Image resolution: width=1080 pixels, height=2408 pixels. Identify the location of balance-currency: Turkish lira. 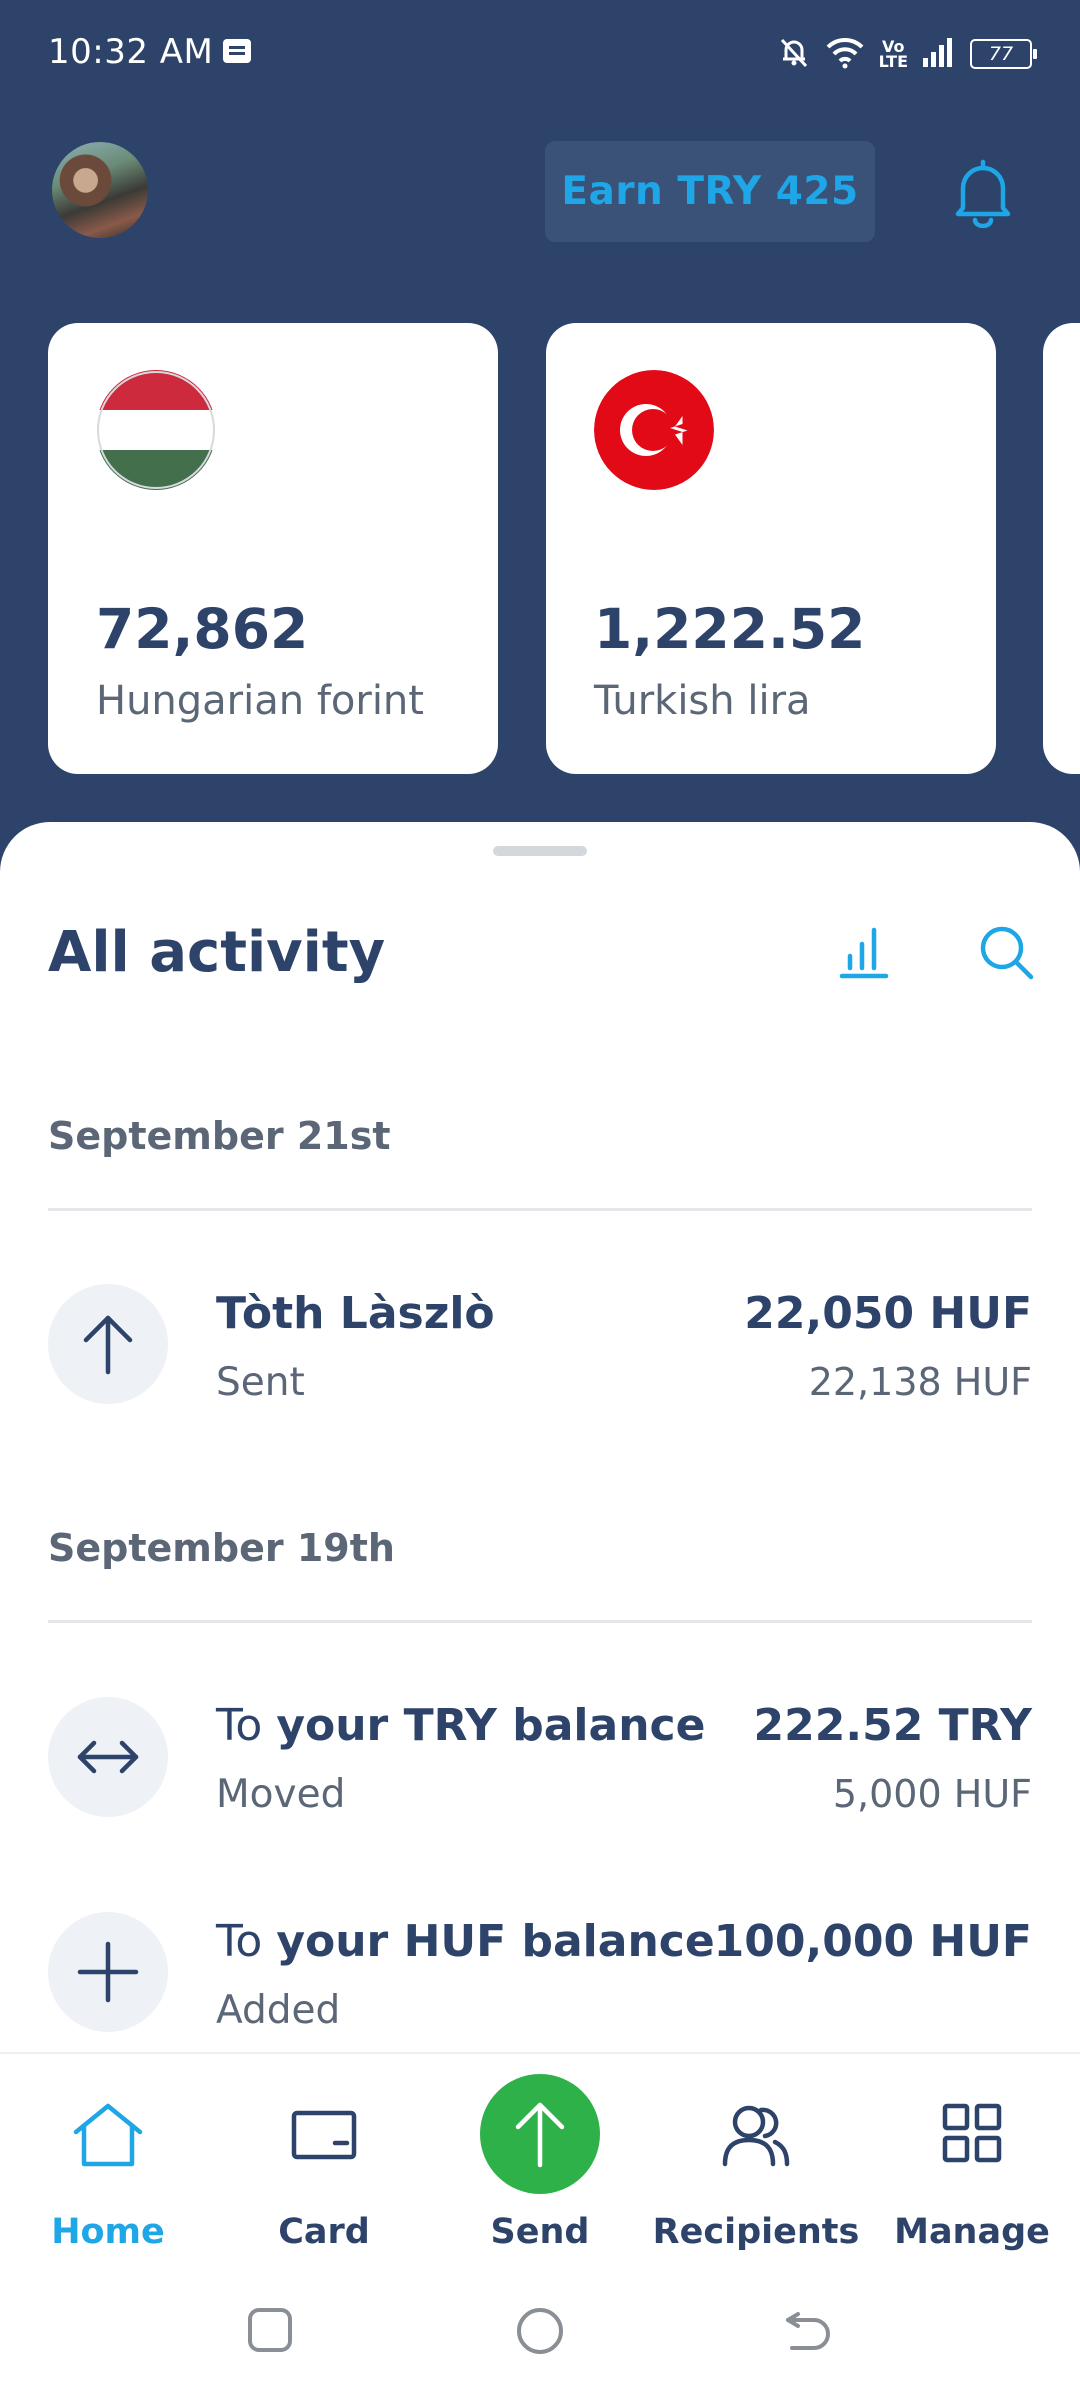
(702, 701).